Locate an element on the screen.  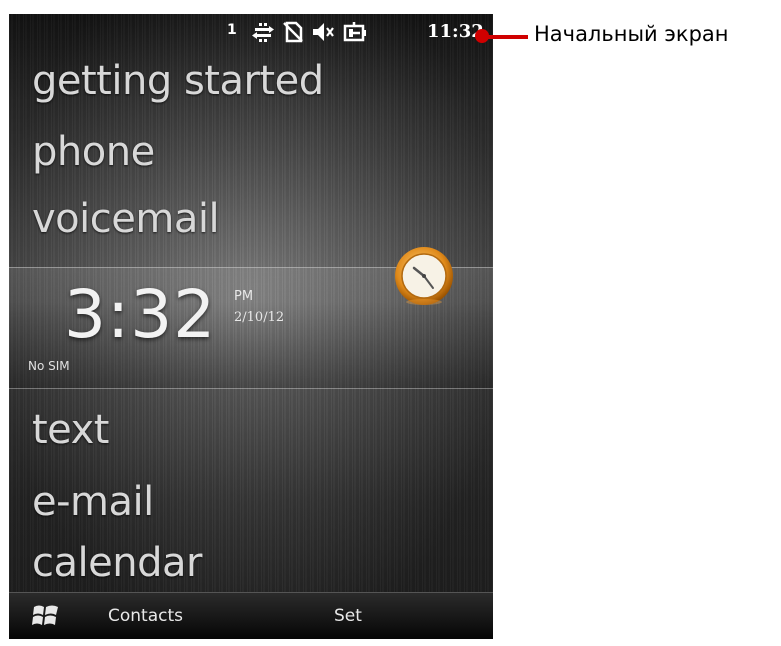
no-sim-icon is located at coordinates (293, 32).